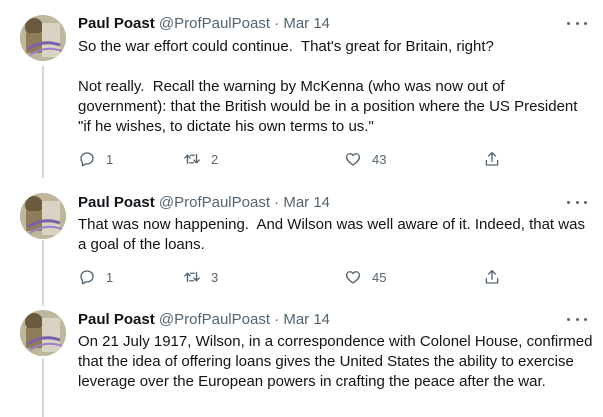  Describe the element at coordinates (298, 159) in the screenshot. I see `tweet-actions: 1 2 43` at that location.